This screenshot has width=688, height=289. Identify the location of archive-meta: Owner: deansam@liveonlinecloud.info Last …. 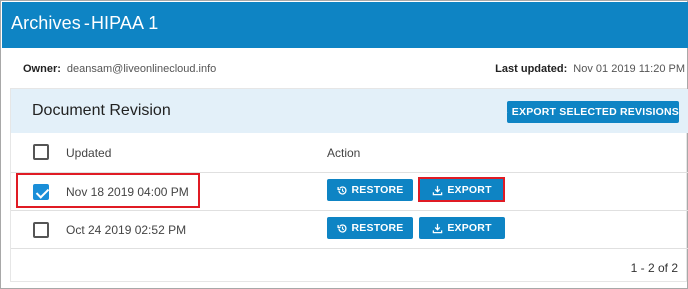
(345, 69).